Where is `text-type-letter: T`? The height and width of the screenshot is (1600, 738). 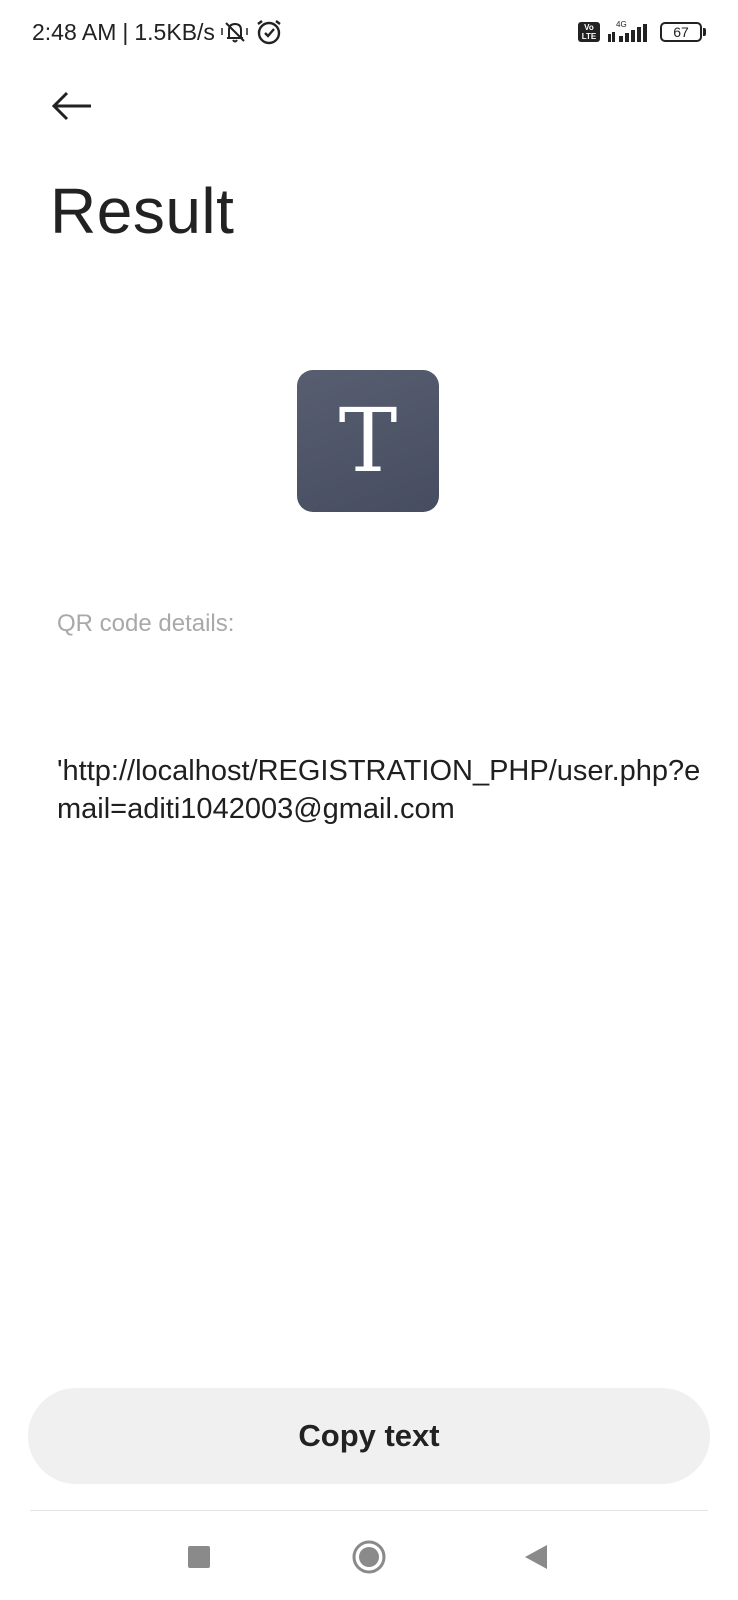
text-type-letter: T is located at coordinates (368, 440).